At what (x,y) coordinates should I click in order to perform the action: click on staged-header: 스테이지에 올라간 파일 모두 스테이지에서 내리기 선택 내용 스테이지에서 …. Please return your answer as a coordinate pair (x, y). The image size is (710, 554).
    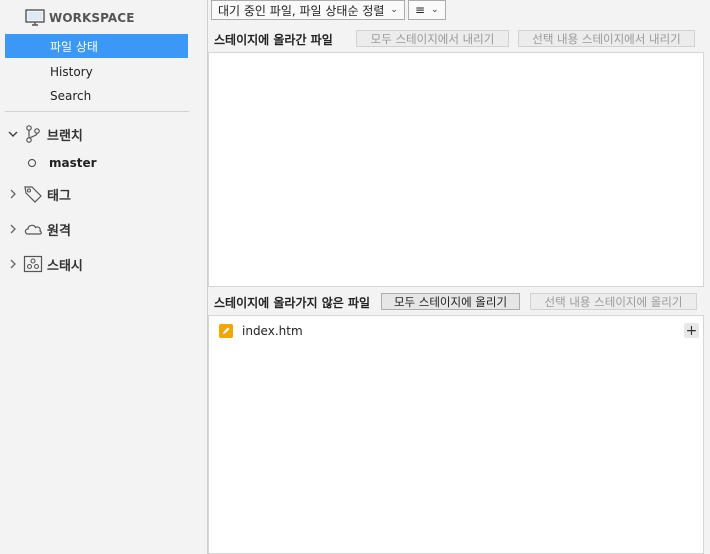
    Looking at the image, I should click on (459, 39).